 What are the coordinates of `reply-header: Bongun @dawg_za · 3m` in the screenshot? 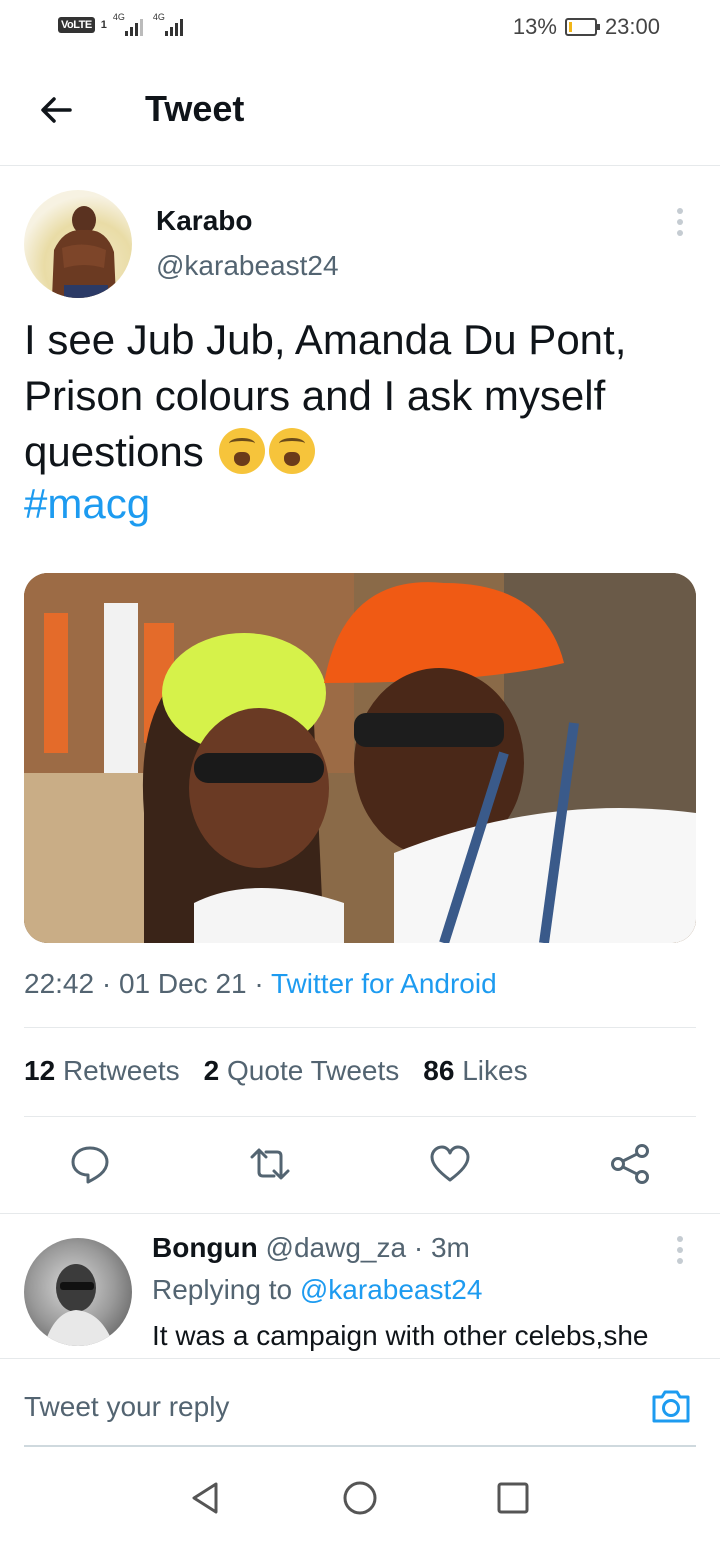 It's located at (311, 1248).